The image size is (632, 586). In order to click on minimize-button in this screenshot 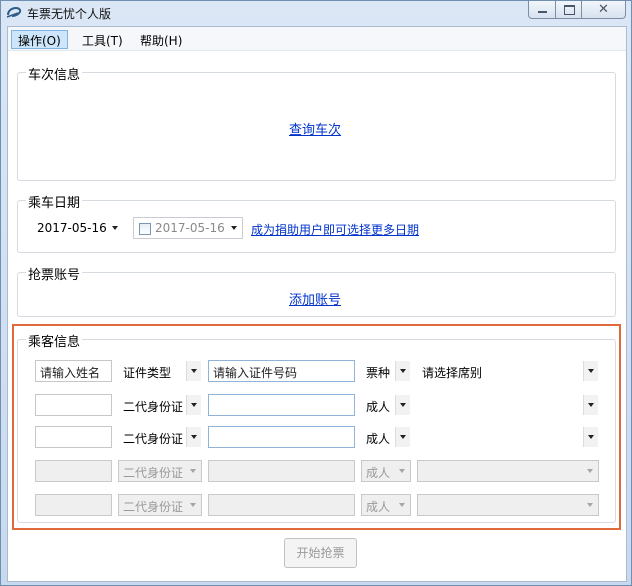, I will do `click(542, 10)`.